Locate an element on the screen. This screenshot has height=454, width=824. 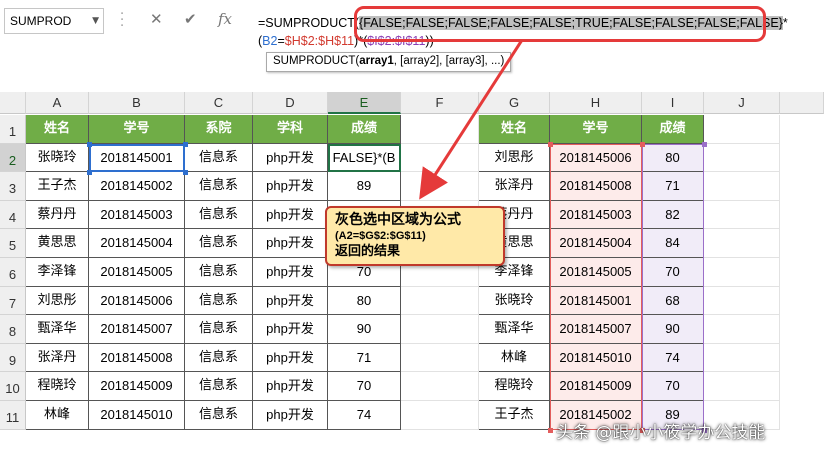
left-table-cell: 74 is located at coordinates (364, 415).